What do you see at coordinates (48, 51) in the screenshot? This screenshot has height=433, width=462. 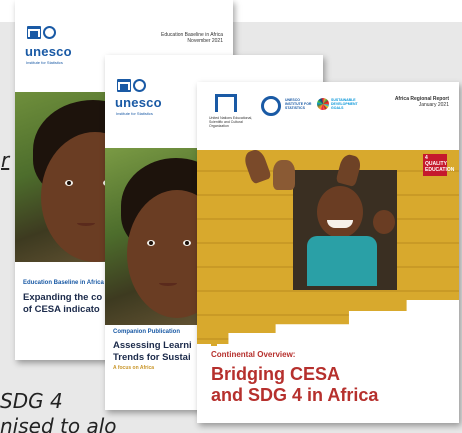 I see `cover1-brand: unesco` at bounding box center [48, 51].